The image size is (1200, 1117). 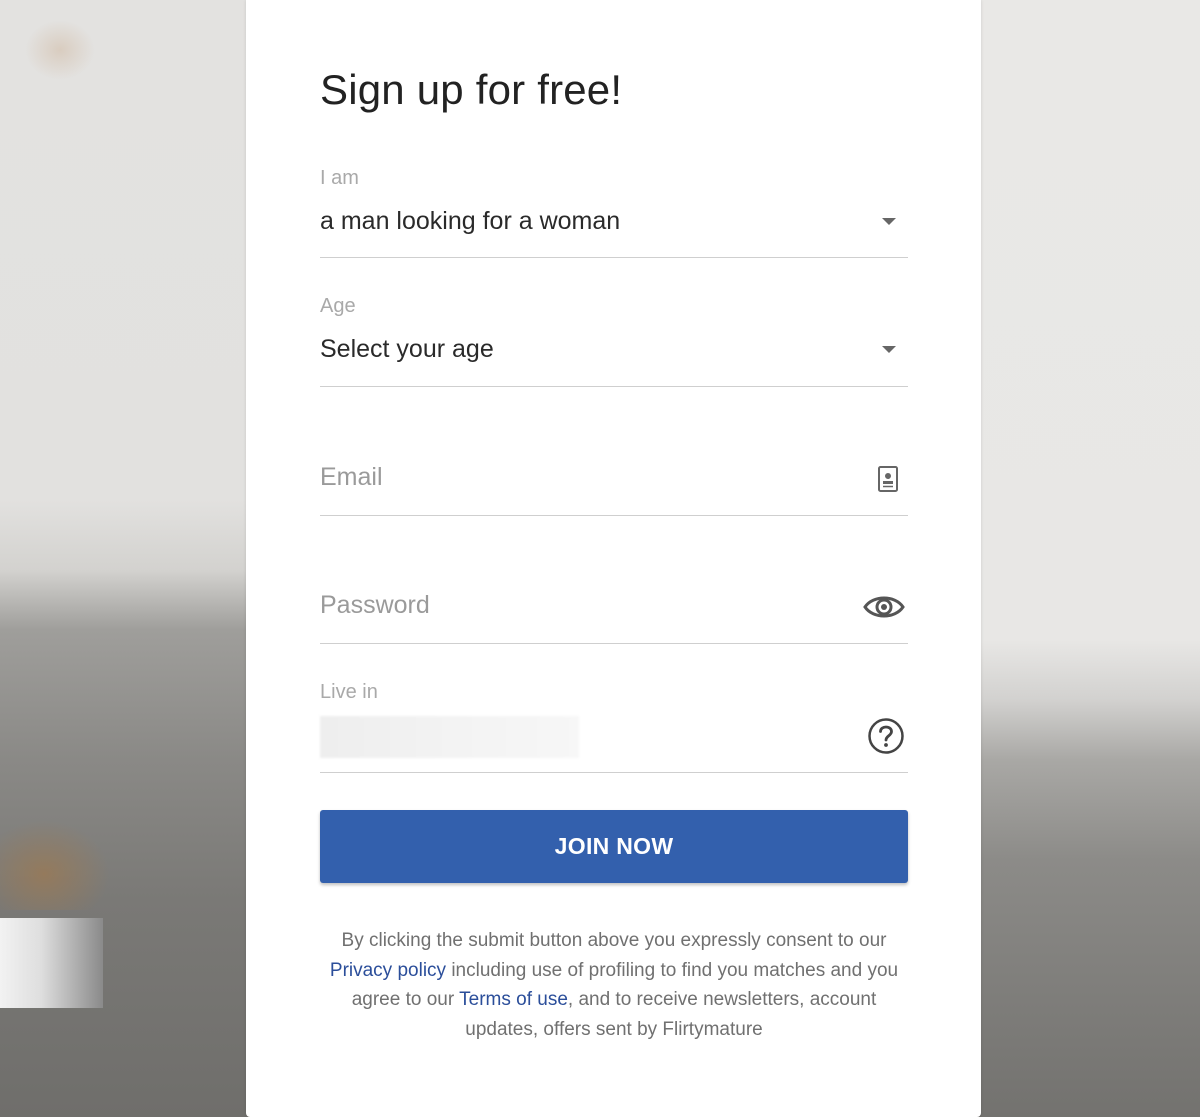 I want to click on privacy-policy-link: Privacy policy, so click(x=388, y=970).